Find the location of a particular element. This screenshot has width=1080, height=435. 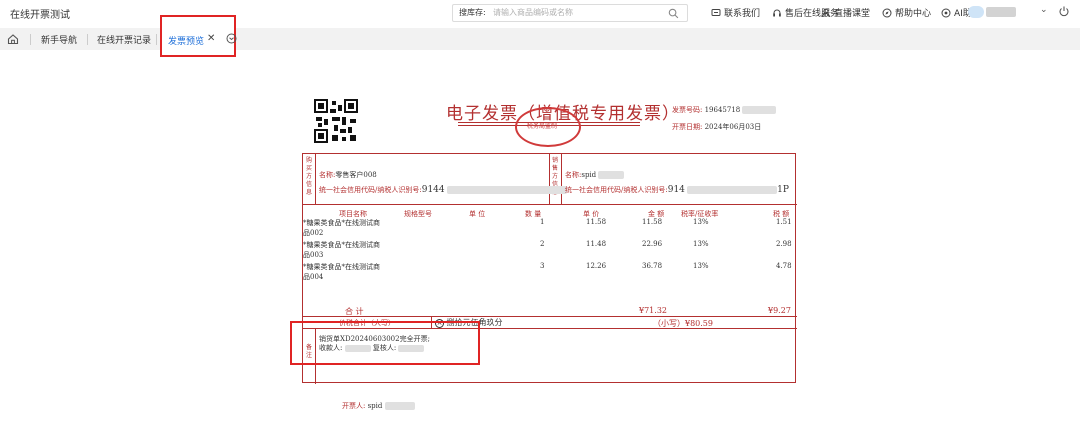

buyer-tax-id: 统一社会信用代码/纳税人识别号:9144 is located at coordinates (443, 190).